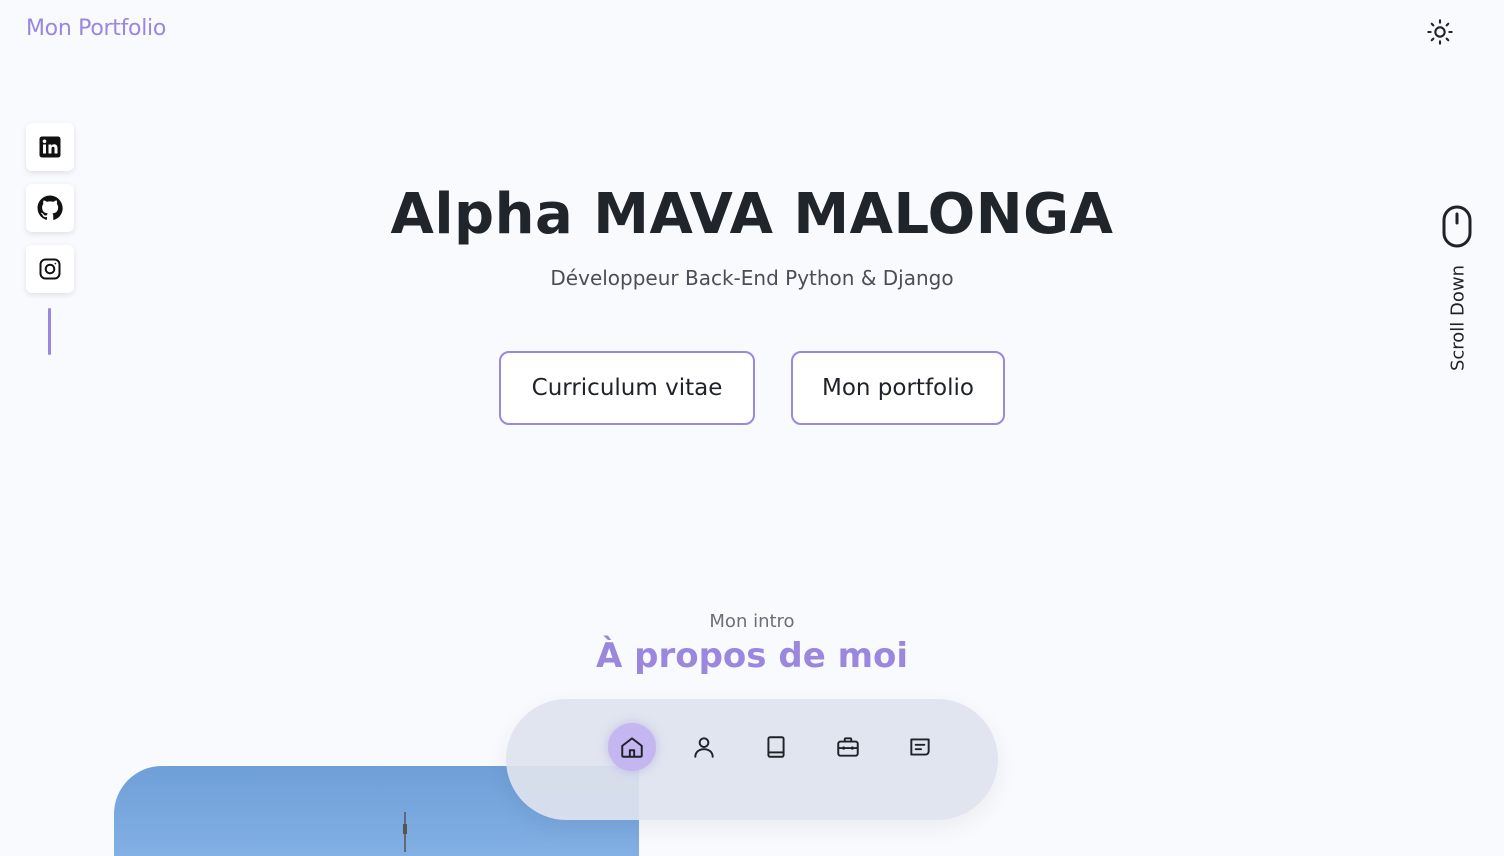  I want to click on scroll-down-button, so click(1457, 229).